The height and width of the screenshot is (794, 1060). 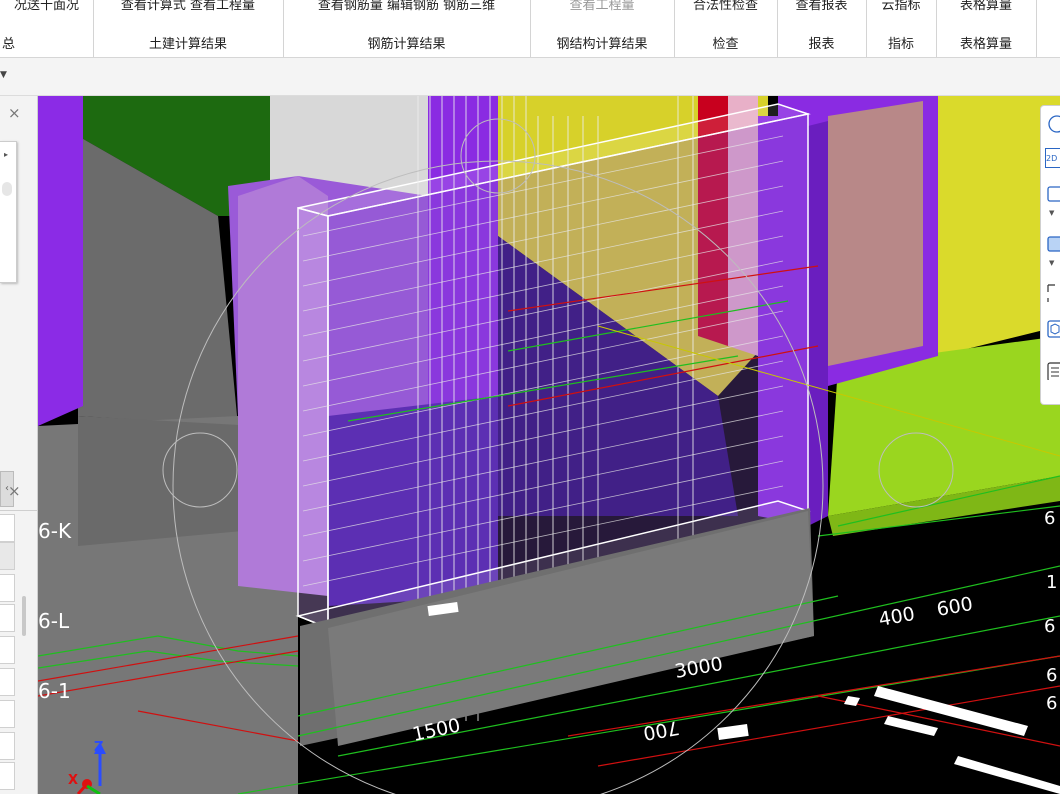 What do you see at coordinates (1051, 675) in the screenshot?
I see `grid-label-right-4: 6` at bounding box center [1051, 675].